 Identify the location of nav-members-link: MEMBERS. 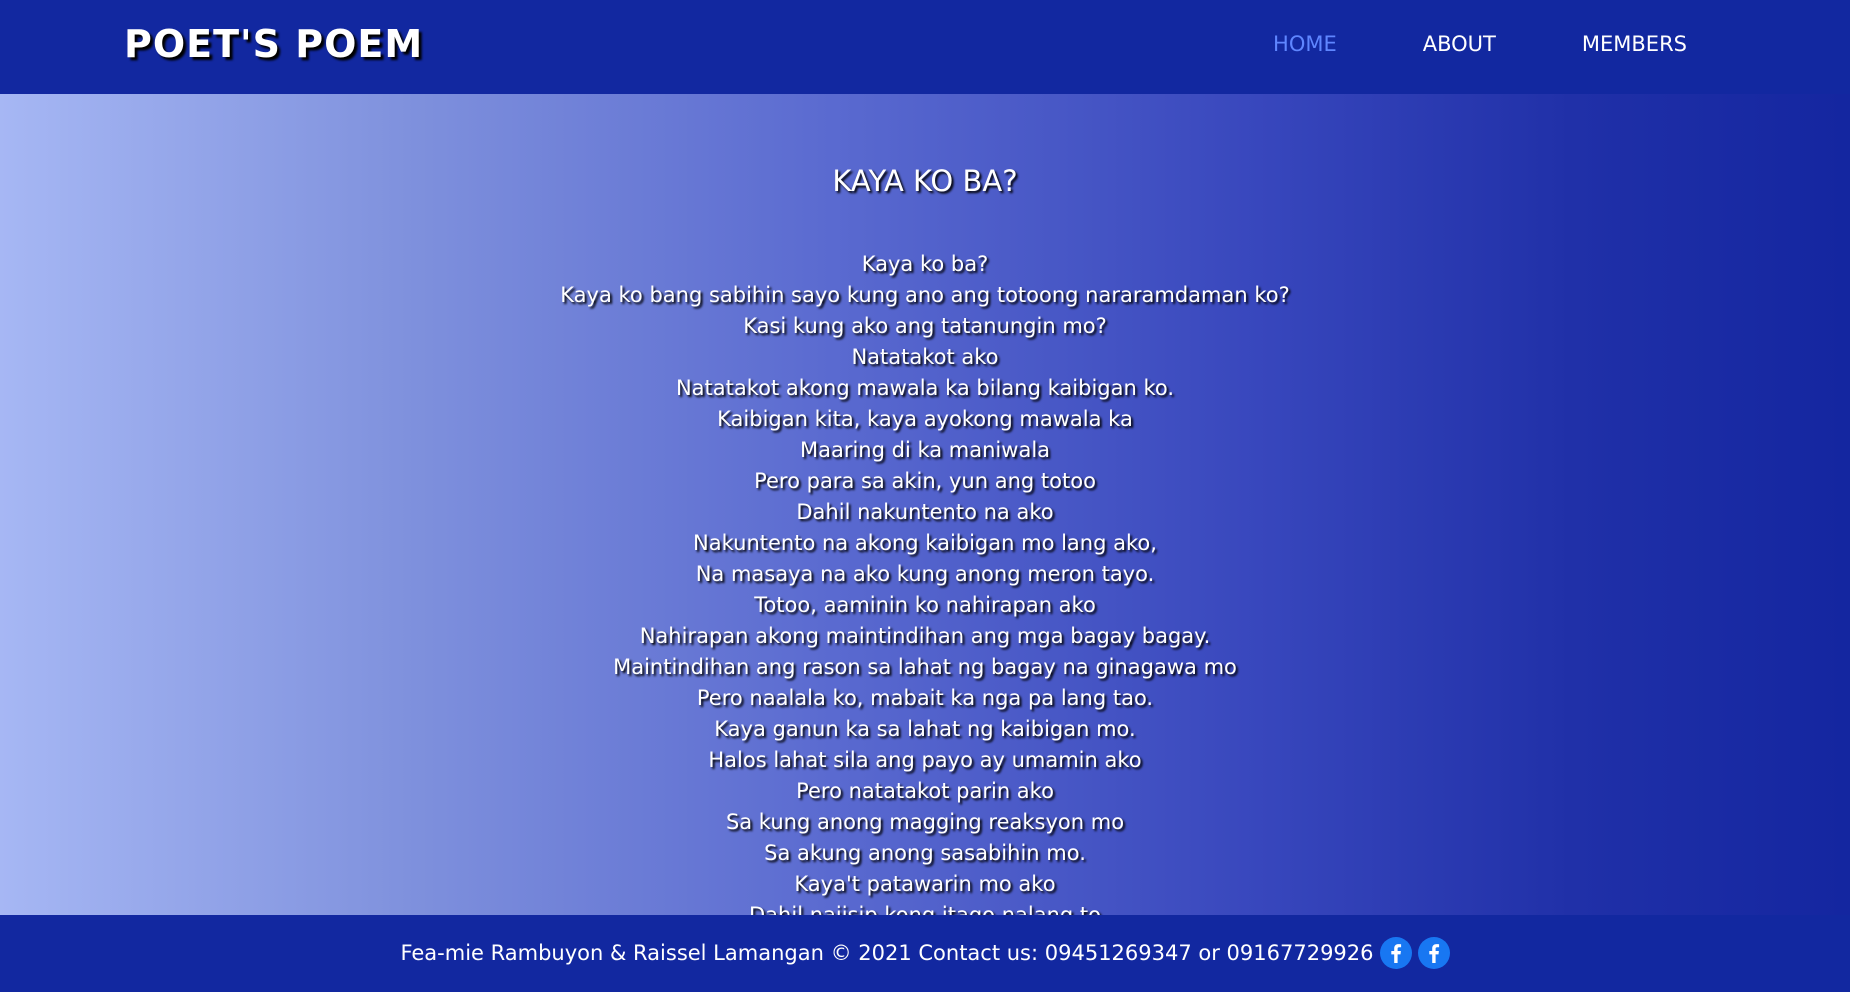
(1634, 44).